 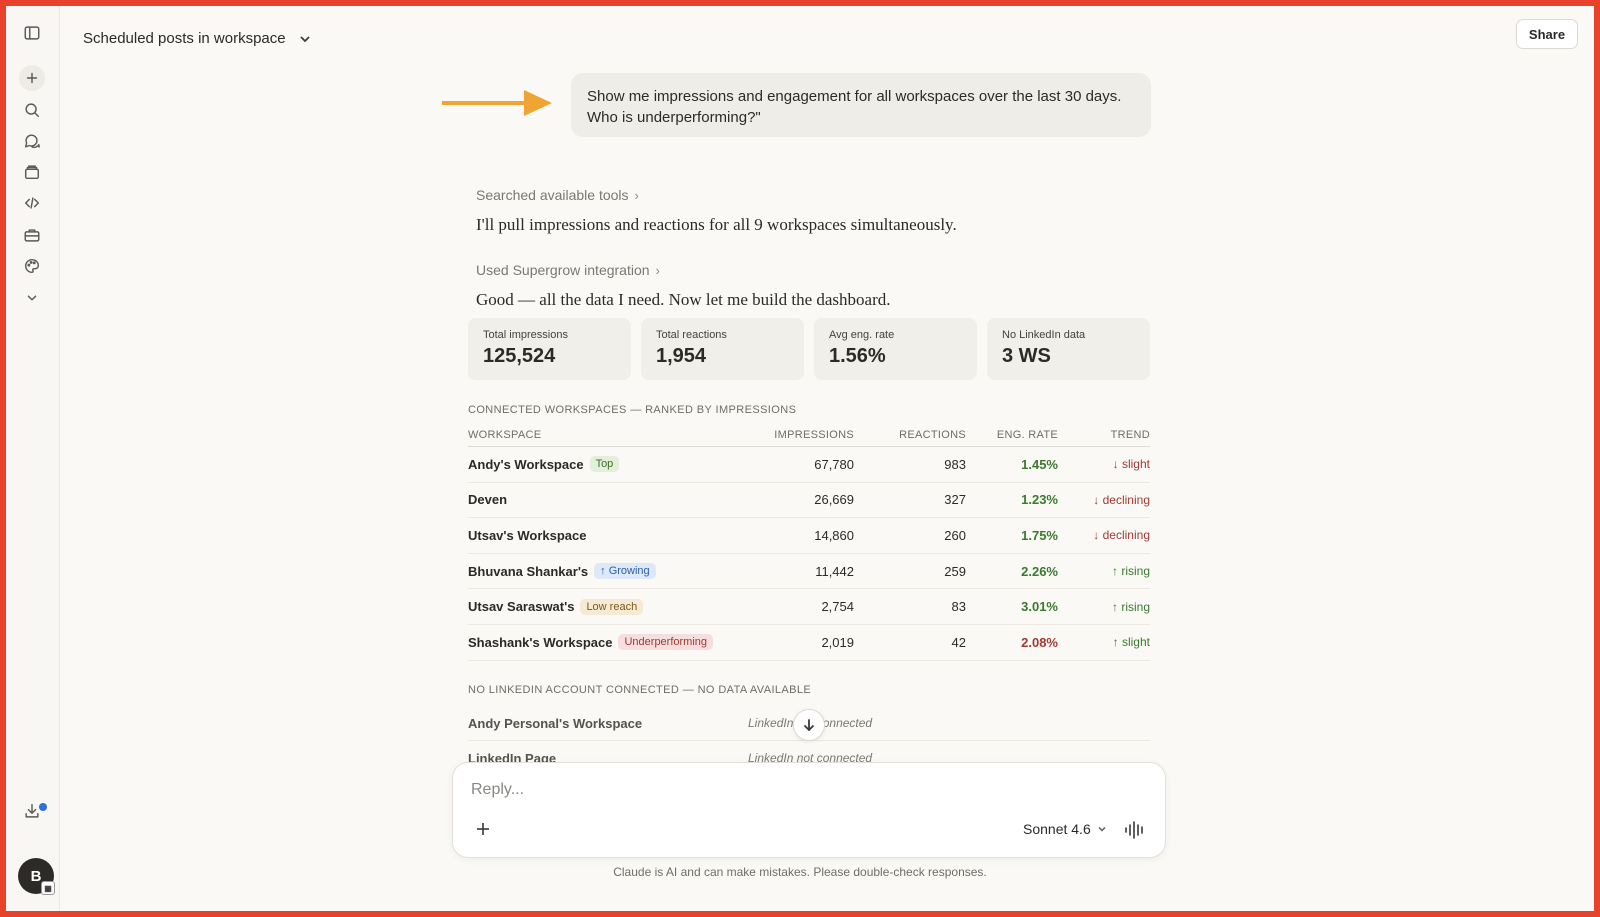 What do you see at coordinates (862, 335) in the screenshot?
I see `stat-label: Avg eng. rate` at bounding box center [862, 335].